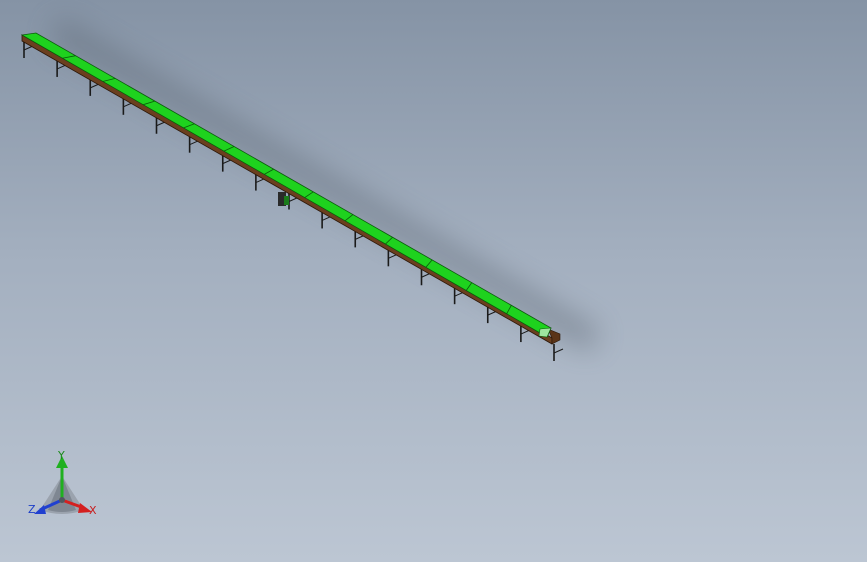 The image size is (867, 562). Describe the element at coordinates (283, 199) in the screenshot. I see `drive-unit` at that location.